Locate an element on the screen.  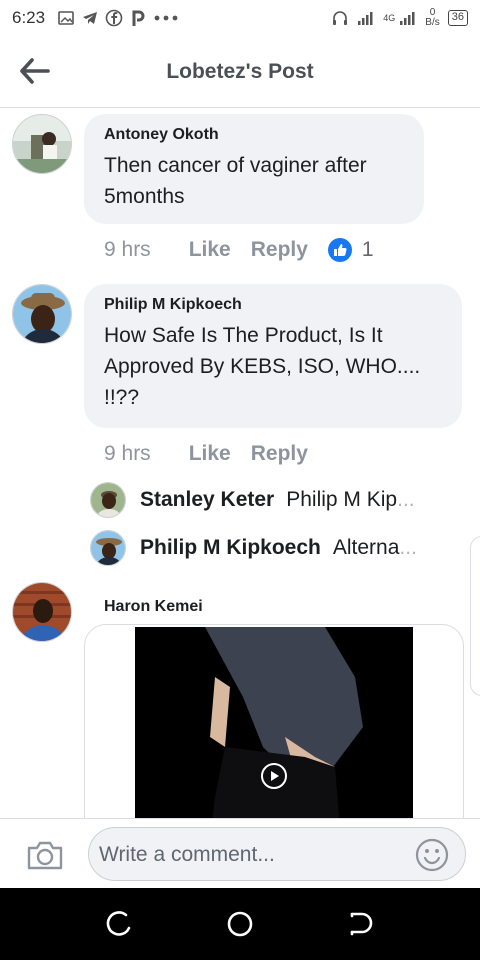
avatar-antoney-okoth is located at coordinates (42, 144).